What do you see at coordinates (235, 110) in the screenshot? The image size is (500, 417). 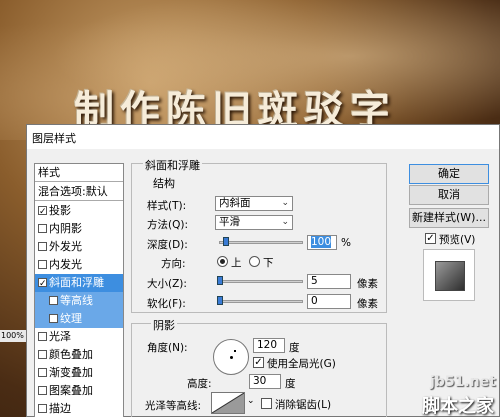 I see `canvas-title-text: 制作陈旧斑驳字` at bounding box center [235, 110].